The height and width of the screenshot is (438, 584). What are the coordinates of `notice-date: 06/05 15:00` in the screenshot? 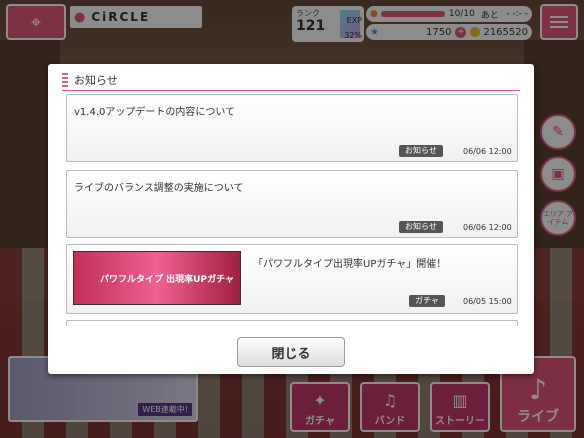 It's located at (487, 301).